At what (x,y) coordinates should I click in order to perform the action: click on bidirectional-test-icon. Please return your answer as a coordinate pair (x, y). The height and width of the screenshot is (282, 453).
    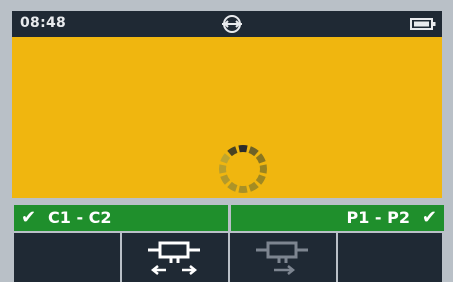
    Looking at the image, I should click on (174, 258).